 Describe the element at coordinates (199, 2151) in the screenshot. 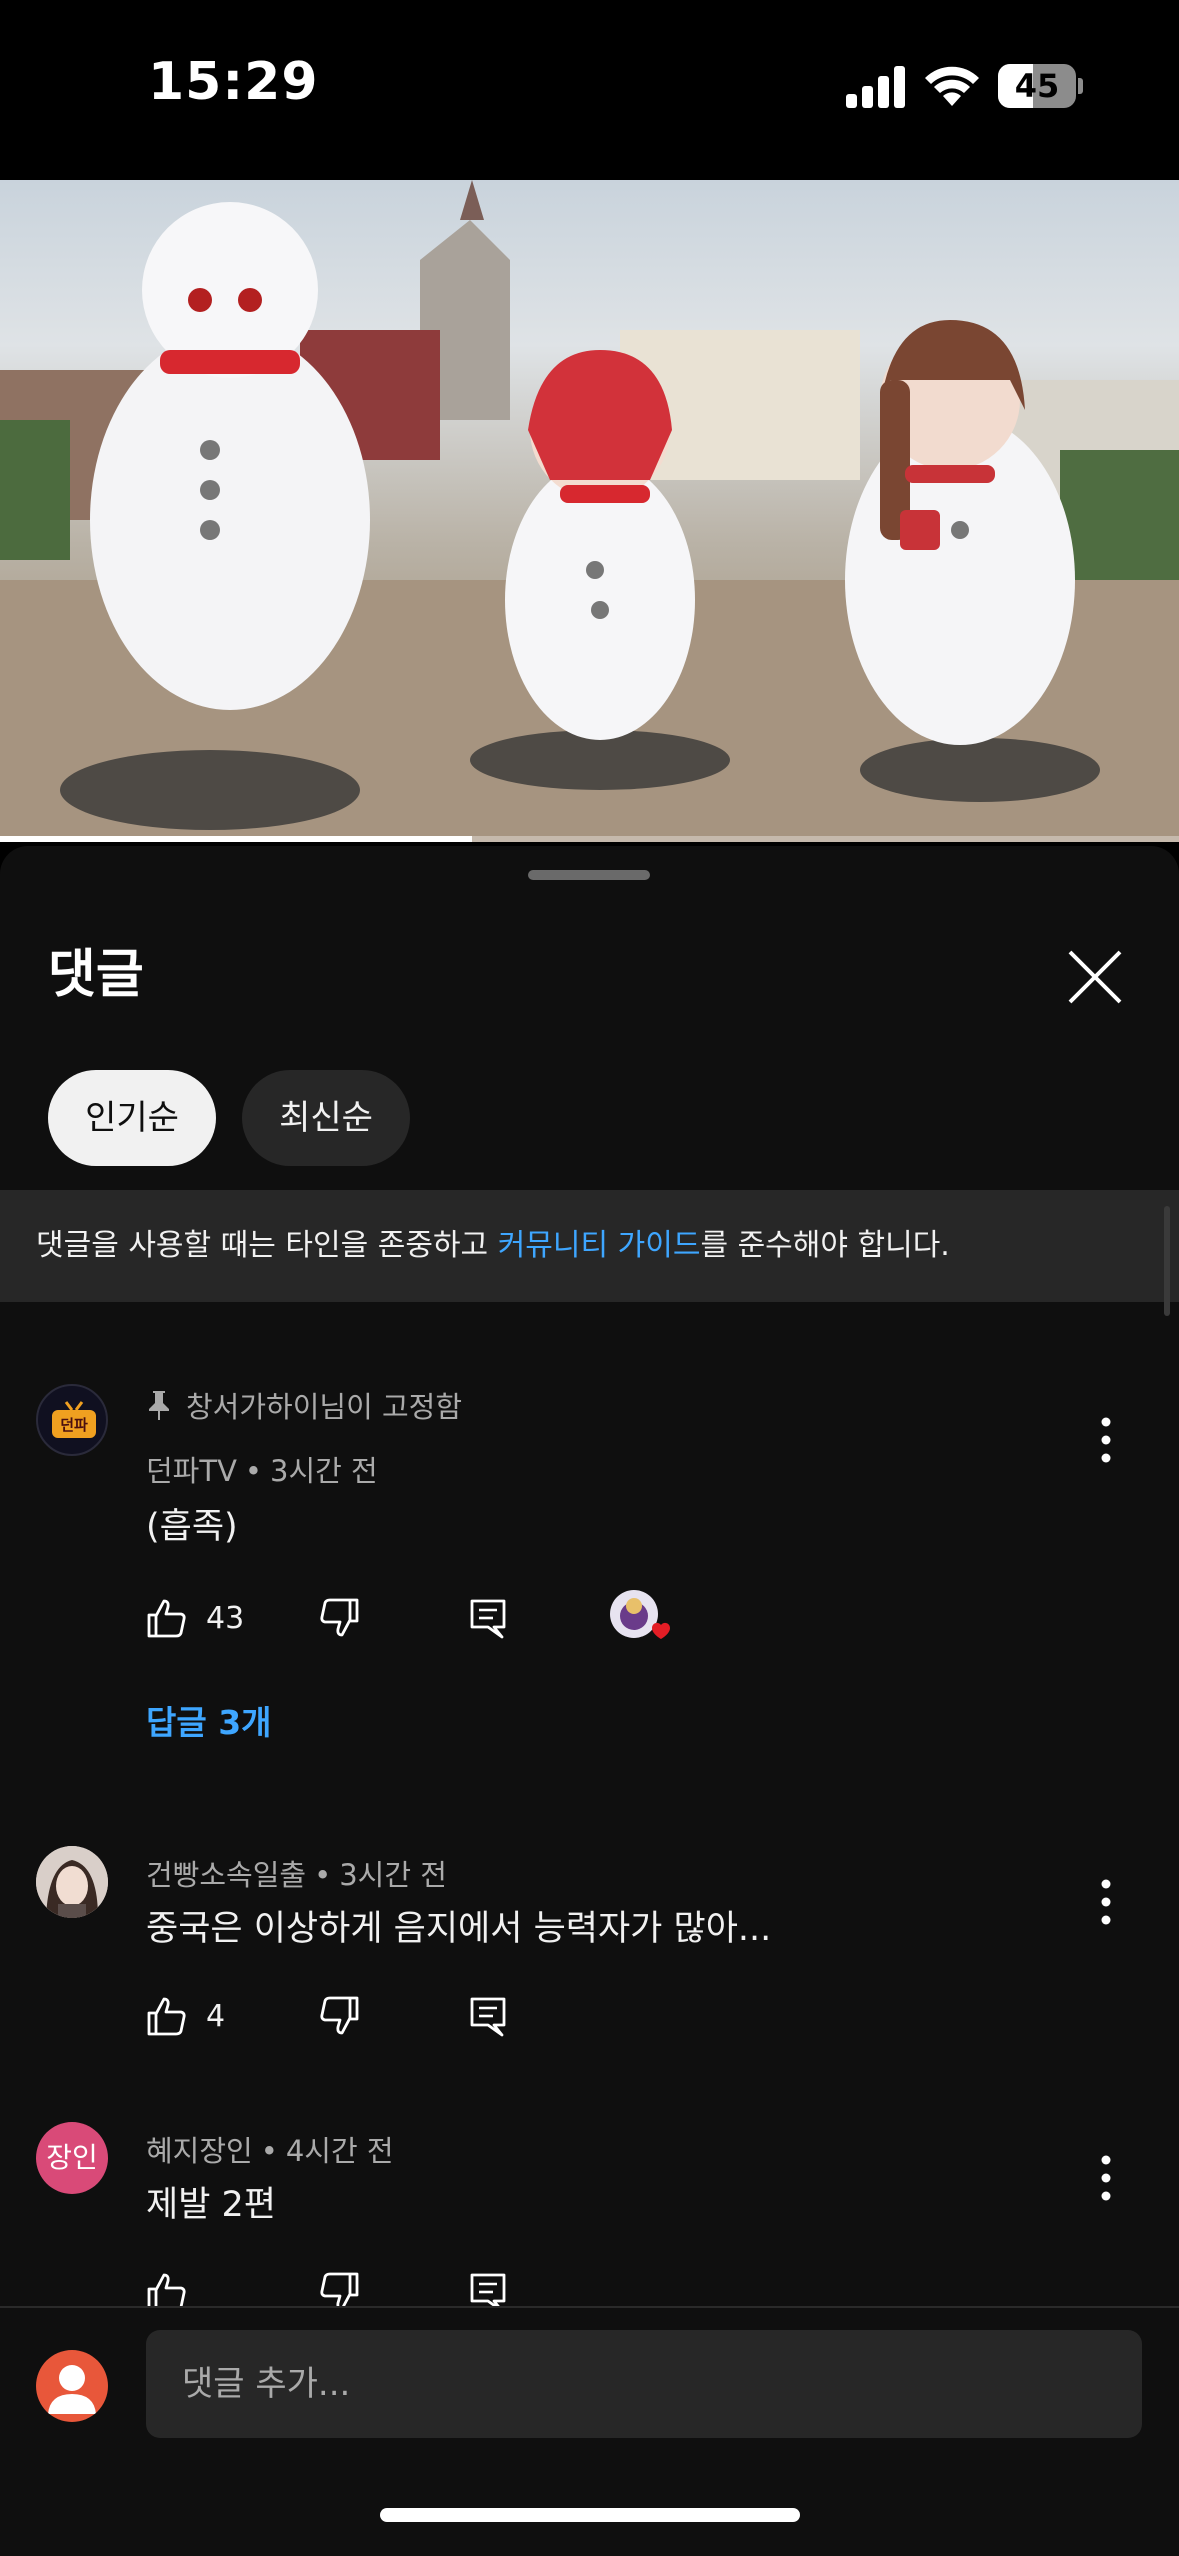

I see `comment-author: 혜지장인` at that location.